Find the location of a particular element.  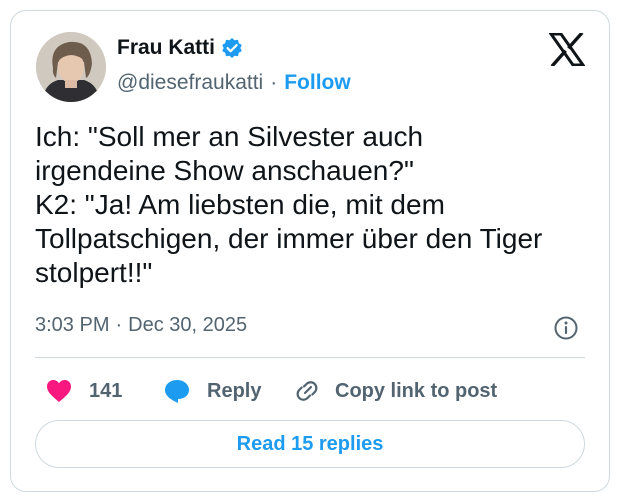

heart-icon is located at coordinates (59, 391).